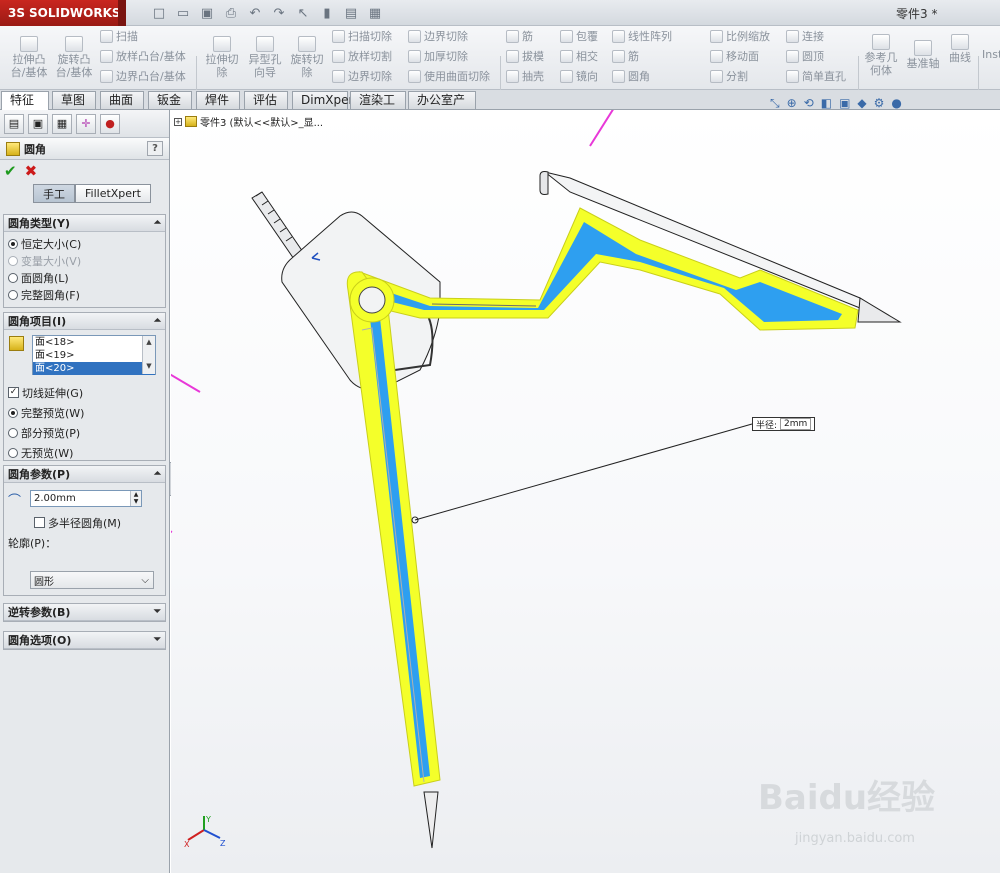 The width and height of the screenshot is (1000, 873). What do you see at coordinates (84, 392) in the screenshot?
I see `tangent-propagation-checkbox: ✓ 切线延伸(G)` at bounding box center [84, 392].